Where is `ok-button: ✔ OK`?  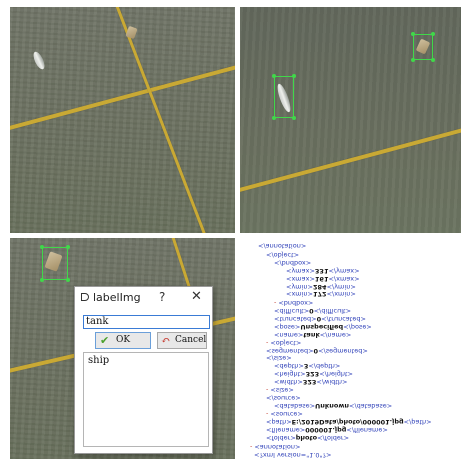 ok-button: ✔ OK is located at coordinates (123, 340).